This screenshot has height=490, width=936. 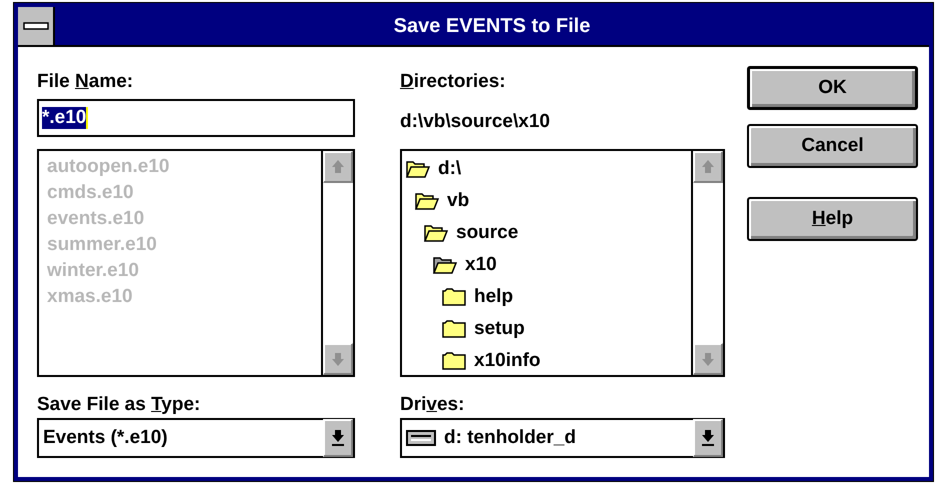 I want to click on directory-name: x10, so click(x=481, y=265).